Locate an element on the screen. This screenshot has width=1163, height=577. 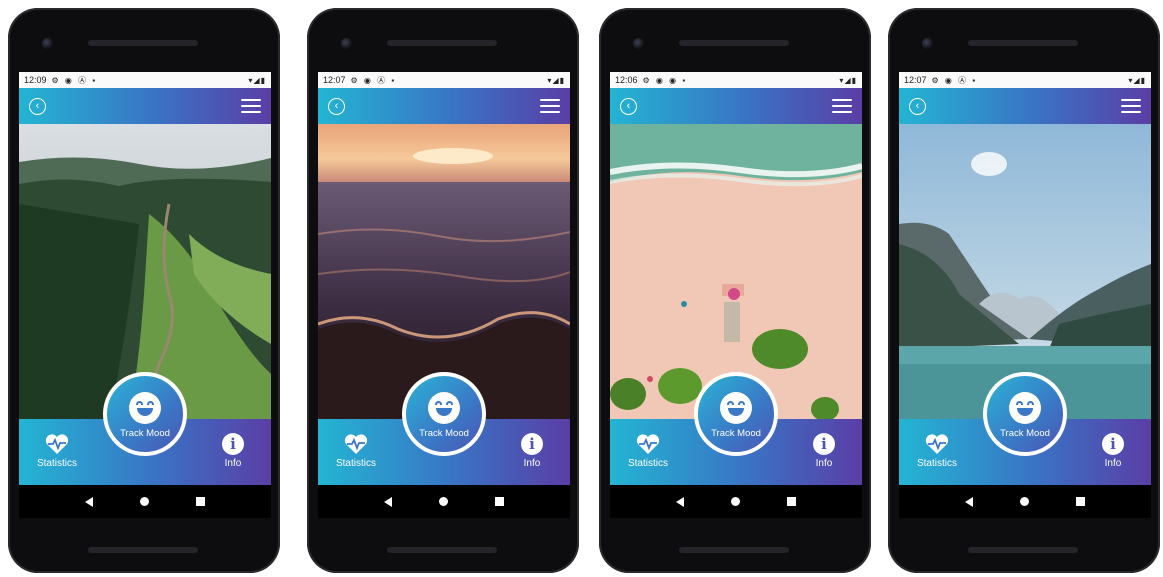
status-icons: ⚙ ◉ ◉ ▪ is located at coordinates (665, 80).